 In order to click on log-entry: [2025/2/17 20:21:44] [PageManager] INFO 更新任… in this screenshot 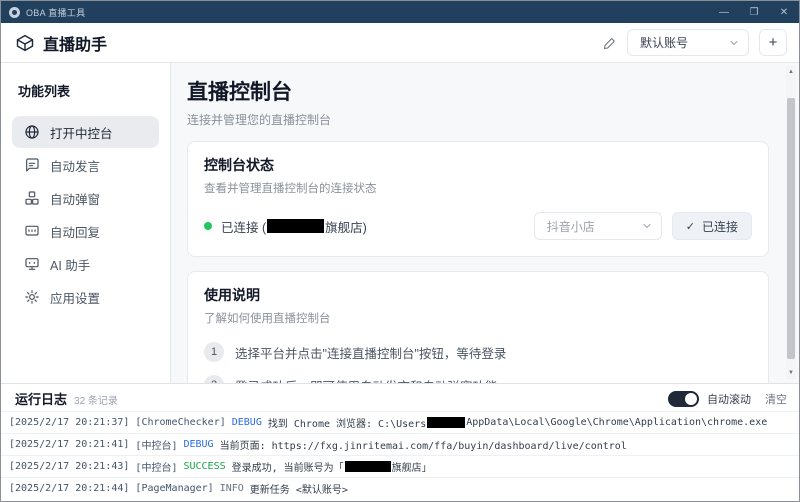, I will do `click(400, 488)`.